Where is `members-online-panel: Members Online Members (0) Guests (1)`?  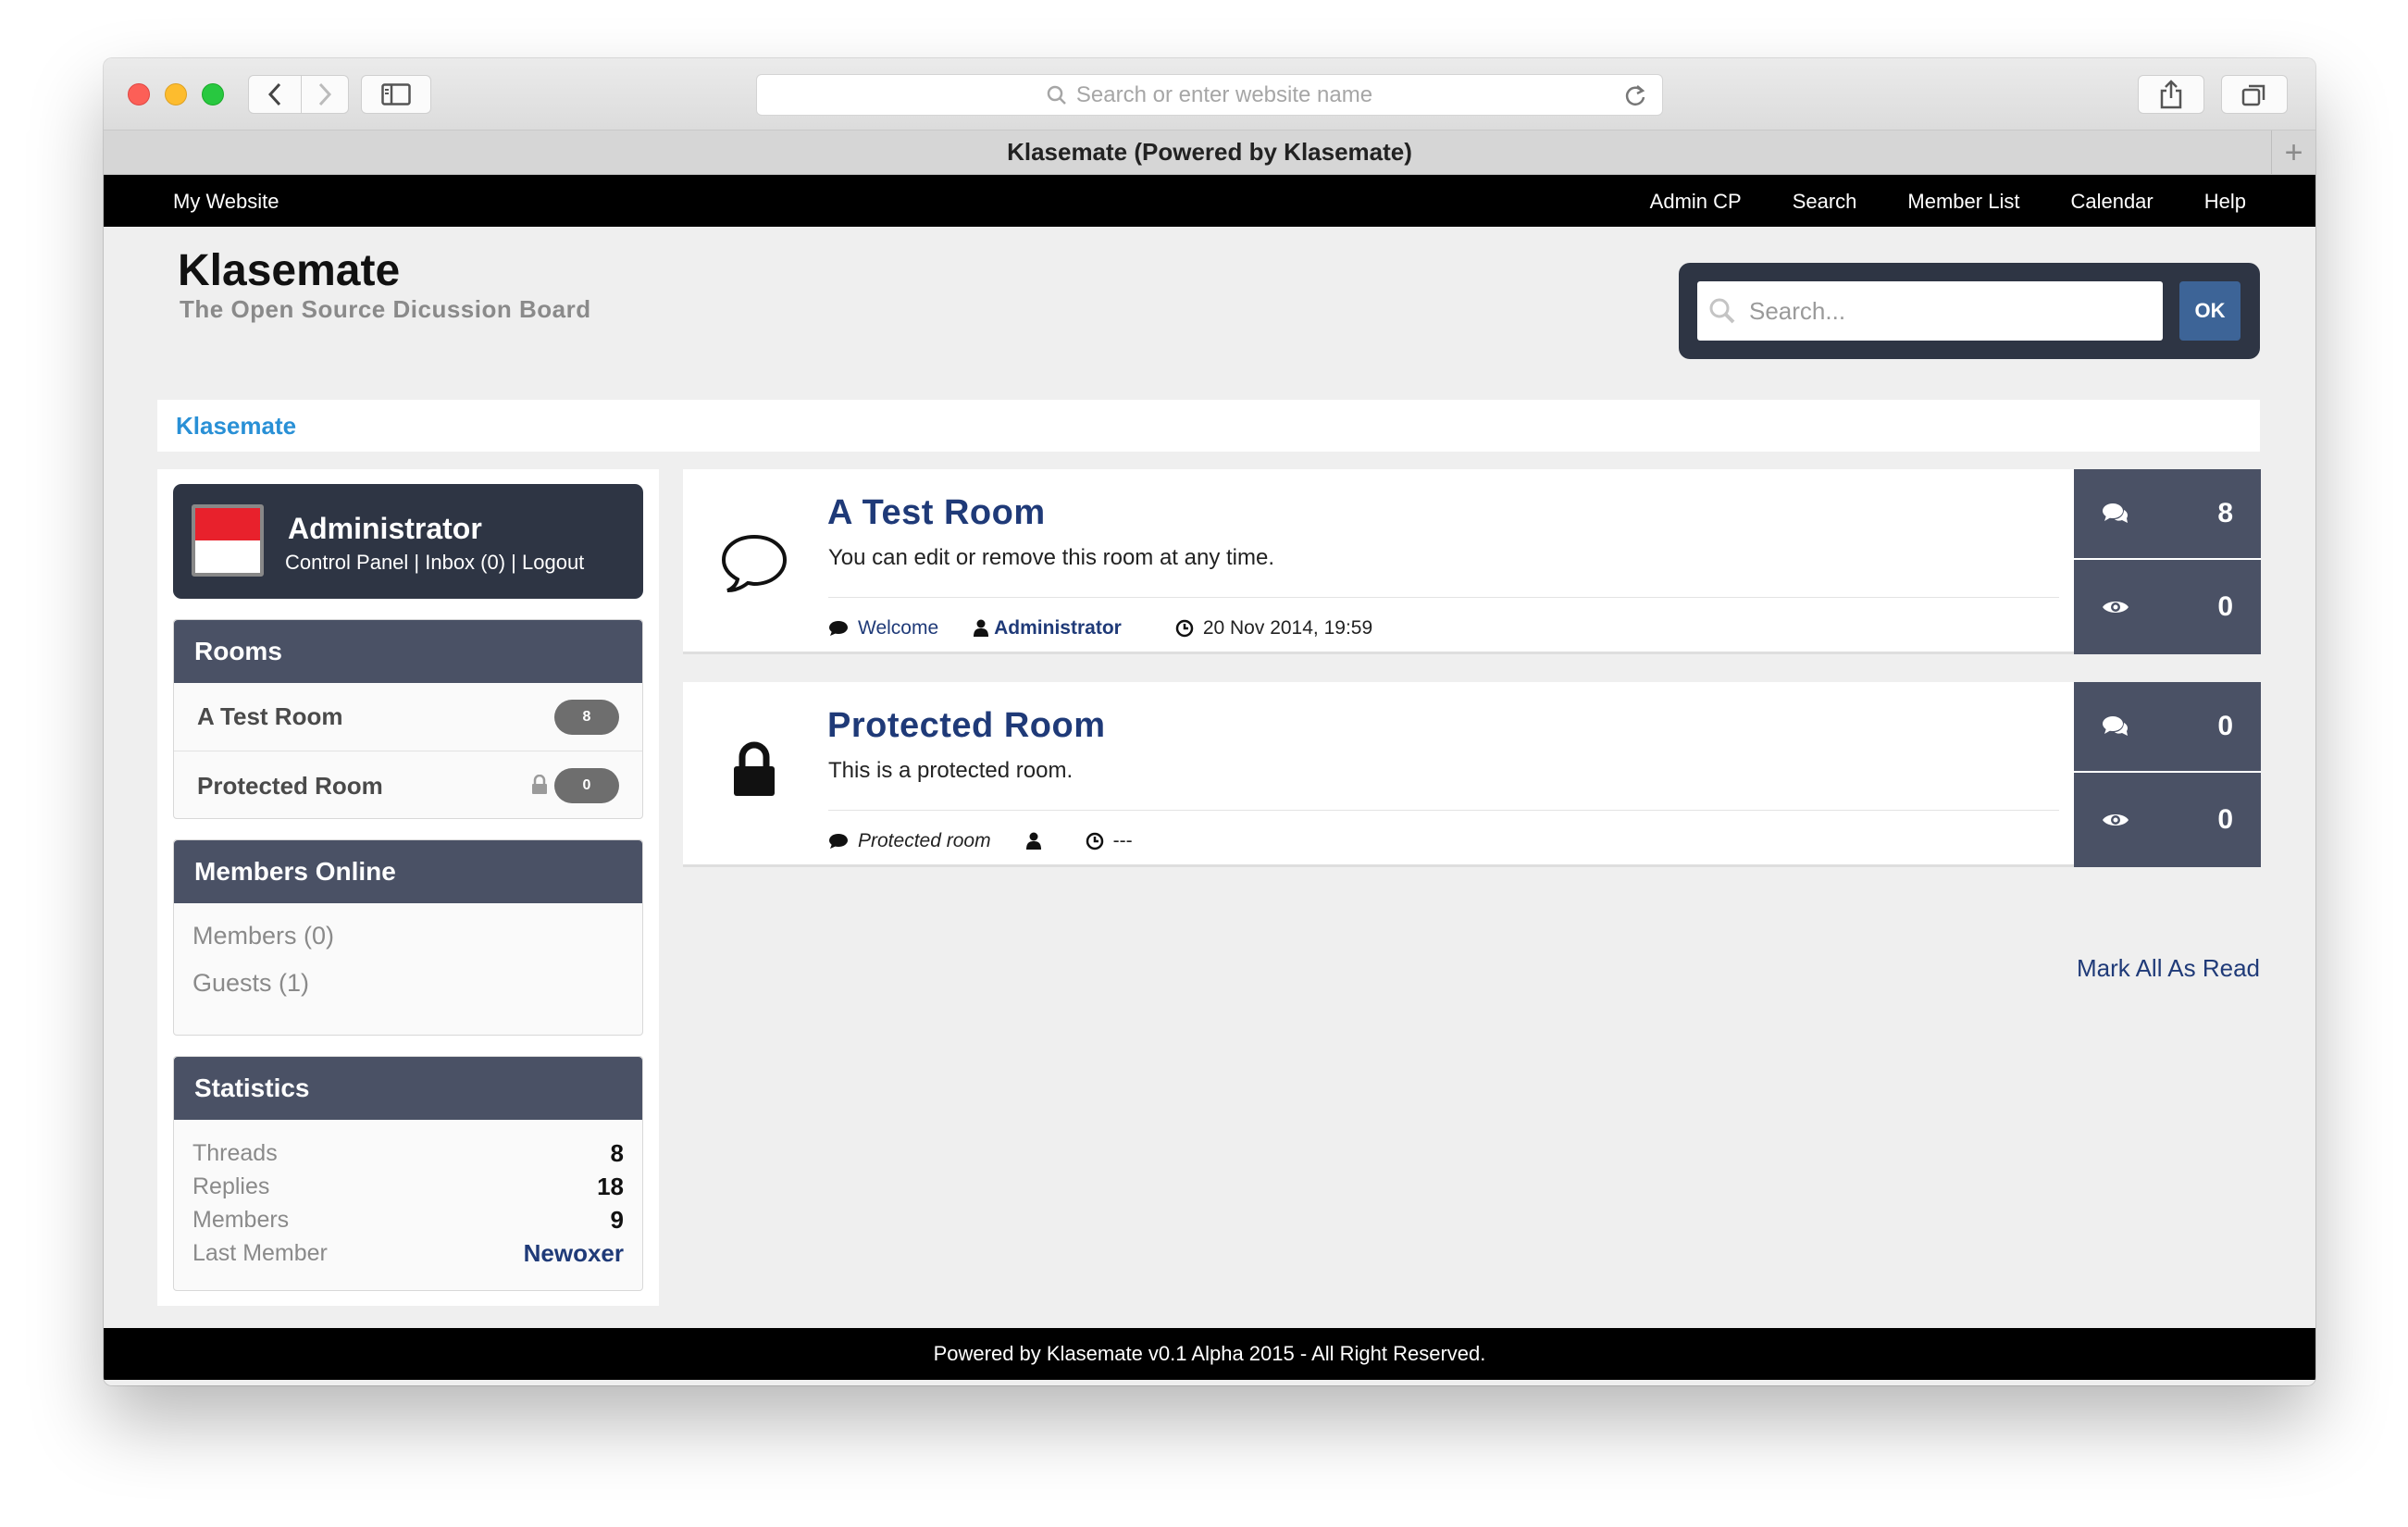 members-online-panel: Members Online Members (0) Guests (1) is located at coordinates (408, 937).